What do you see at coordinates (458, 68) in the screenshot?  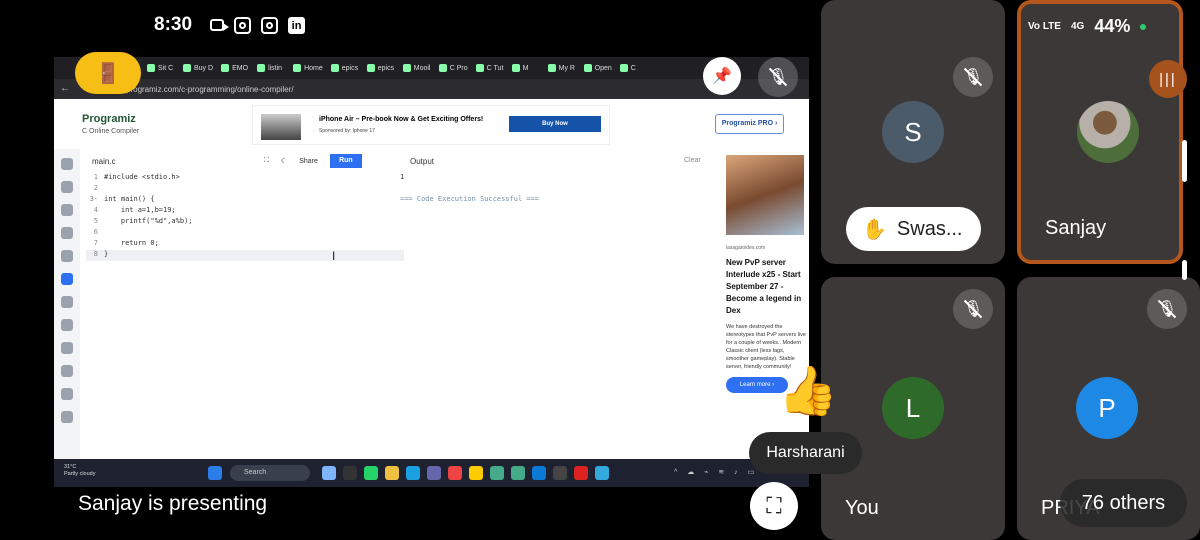 I see `tab-label: C Pro` at bounding box center [458, 68].